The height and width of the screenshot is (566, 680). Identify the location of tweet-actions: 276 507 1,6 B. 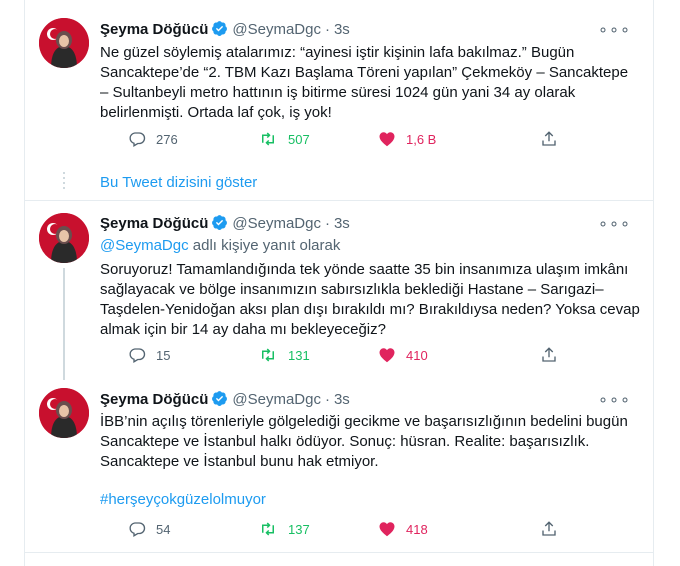
(335, 142).